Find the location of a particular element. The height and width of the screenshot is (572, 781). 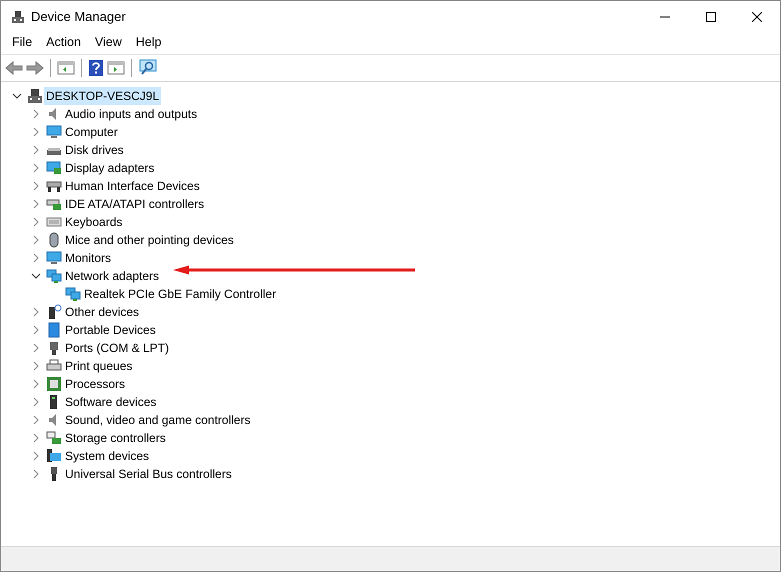

menu-item: File is located at coordinates (22, 42).